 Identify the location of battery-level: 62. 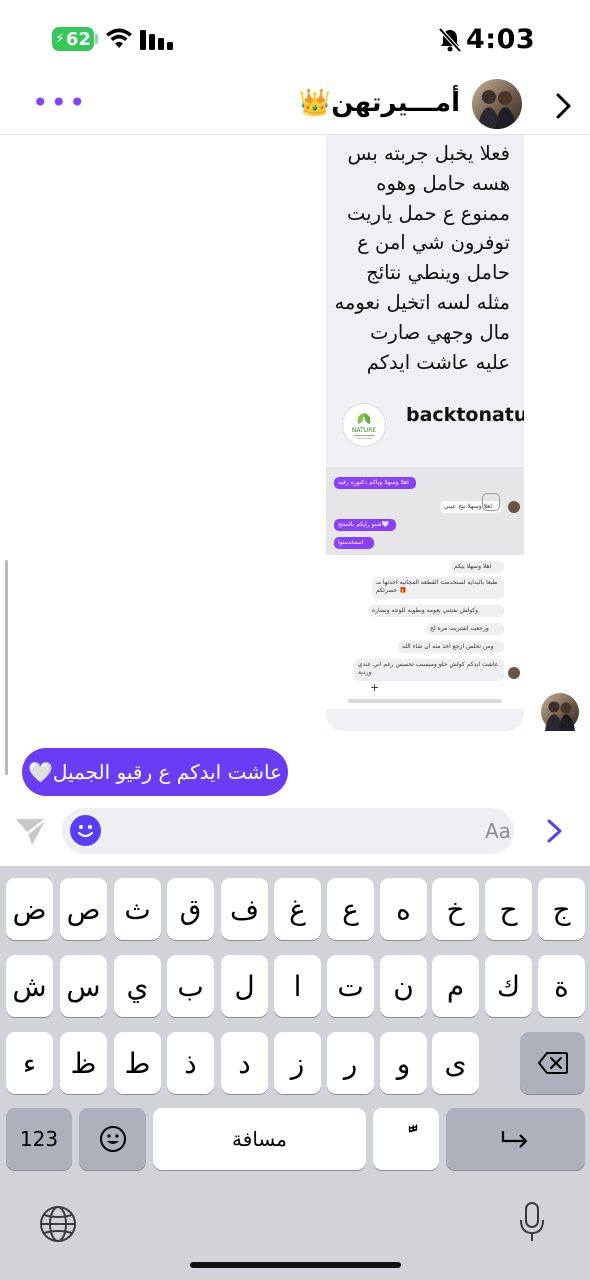
(78, 39).